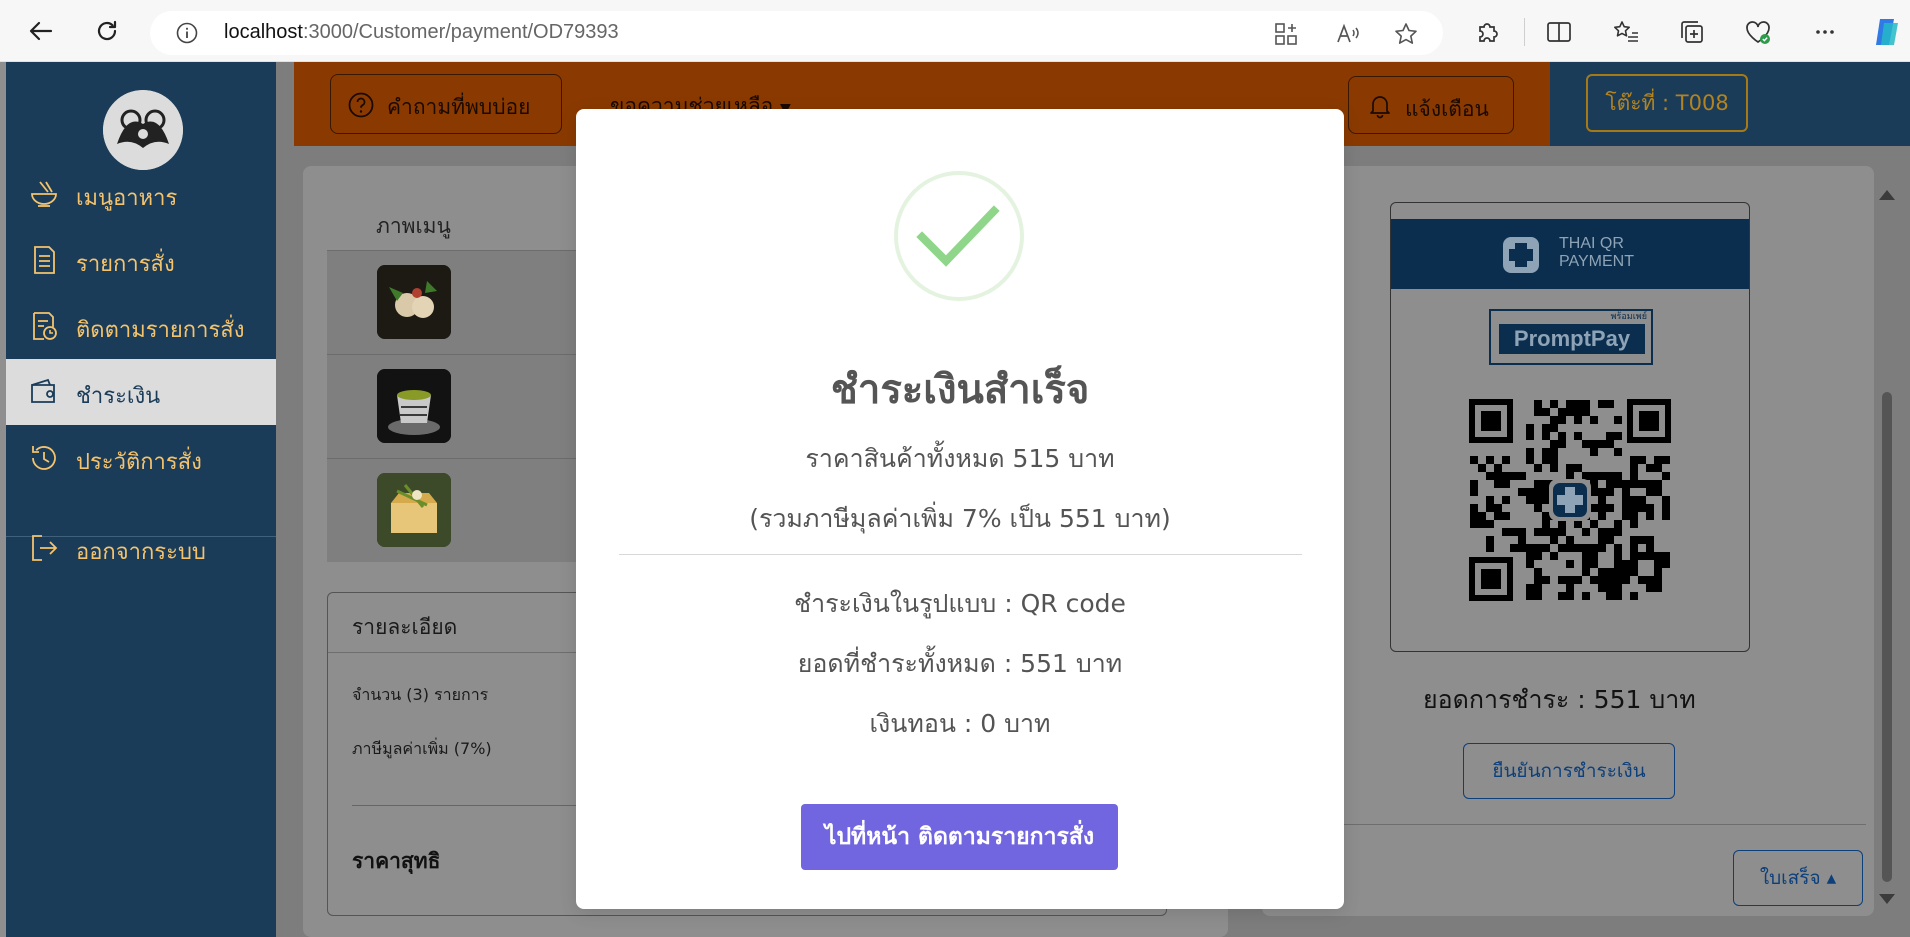 Image resolution: width=1910 pixels, height=937 pixels. Describe the element at coordinates (1447, 109) in the screenshot. I see `notification-label: แจ้งเตือน` at that location.